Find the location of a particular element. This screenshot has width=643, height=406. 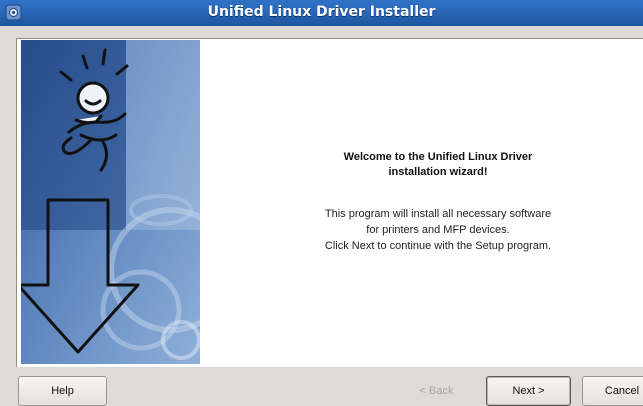

title-bar: Unified Linux Driver Installer is located at coordinates (321, 13).